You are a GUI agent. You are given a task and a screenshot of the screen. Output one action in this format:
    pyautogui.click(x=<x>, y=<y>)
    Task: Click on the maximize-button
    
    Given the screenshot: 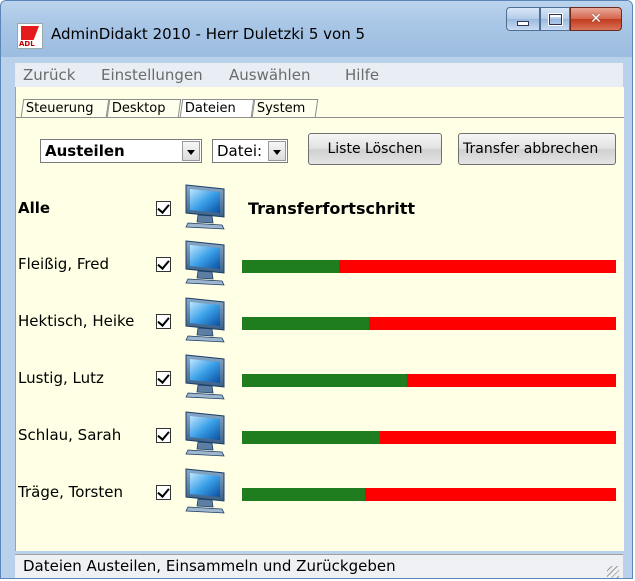 What is the action you would take?
    pyautogui.click(x=555, y=19)
    